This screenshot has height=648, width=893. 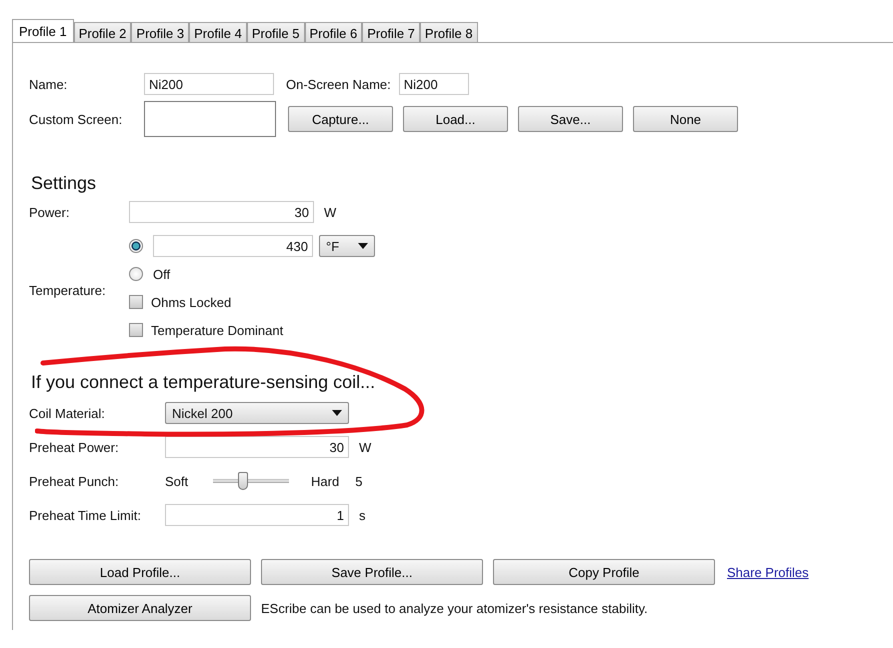 What do you see at coordinates (68, 290) in the screenshot?
I see `field-label: Temperature:` at bounding box center [68, 290].